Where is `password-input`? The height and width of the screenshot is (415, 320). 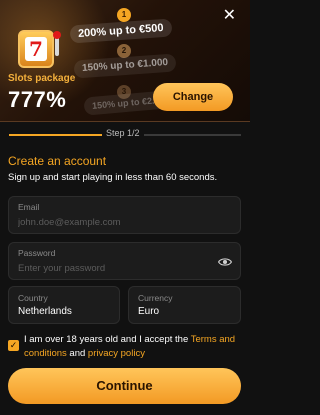
password-input is located at coordinates (113, 268).